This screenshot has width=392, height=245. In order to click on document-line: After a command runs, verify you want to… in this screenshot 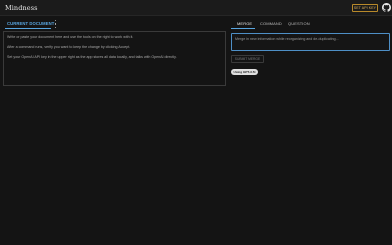, I will do `click(69, 47)`.